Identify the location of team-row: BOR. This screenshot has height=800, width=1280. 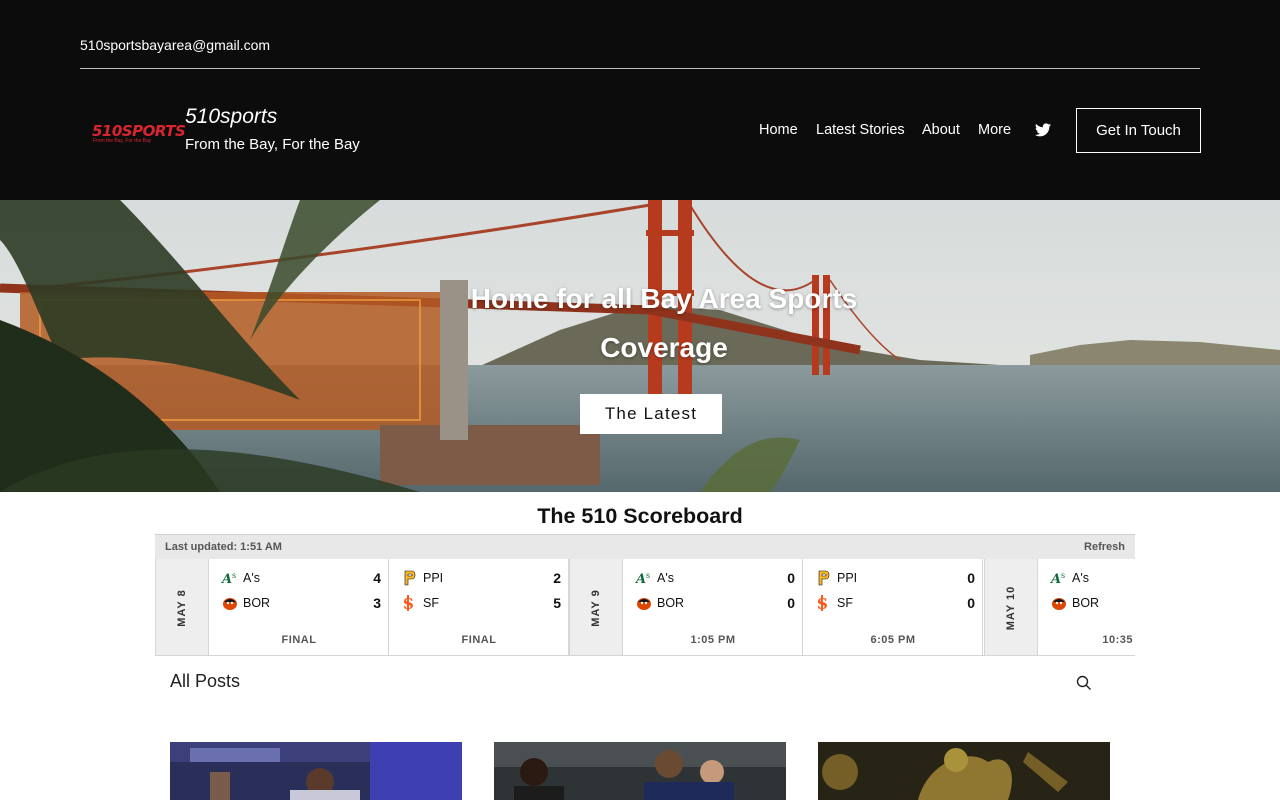
(1092, 603).